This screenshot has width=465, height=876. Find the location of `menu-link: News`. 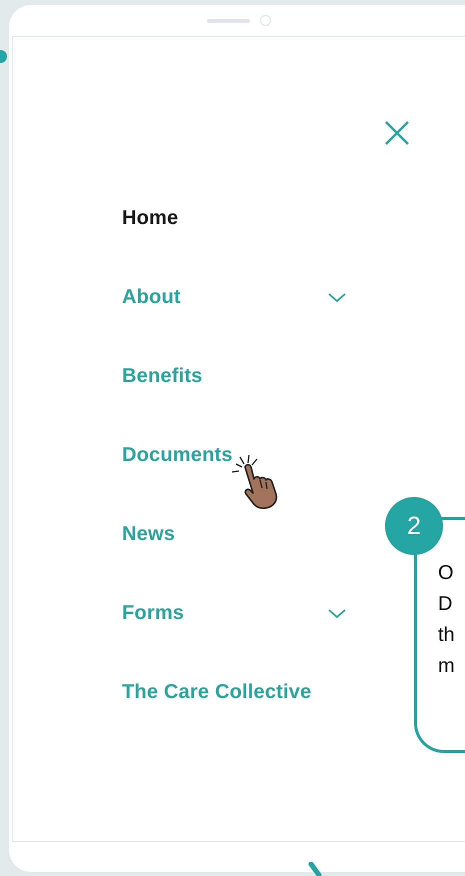

menu-link: News is located at coordinates (149, 534).